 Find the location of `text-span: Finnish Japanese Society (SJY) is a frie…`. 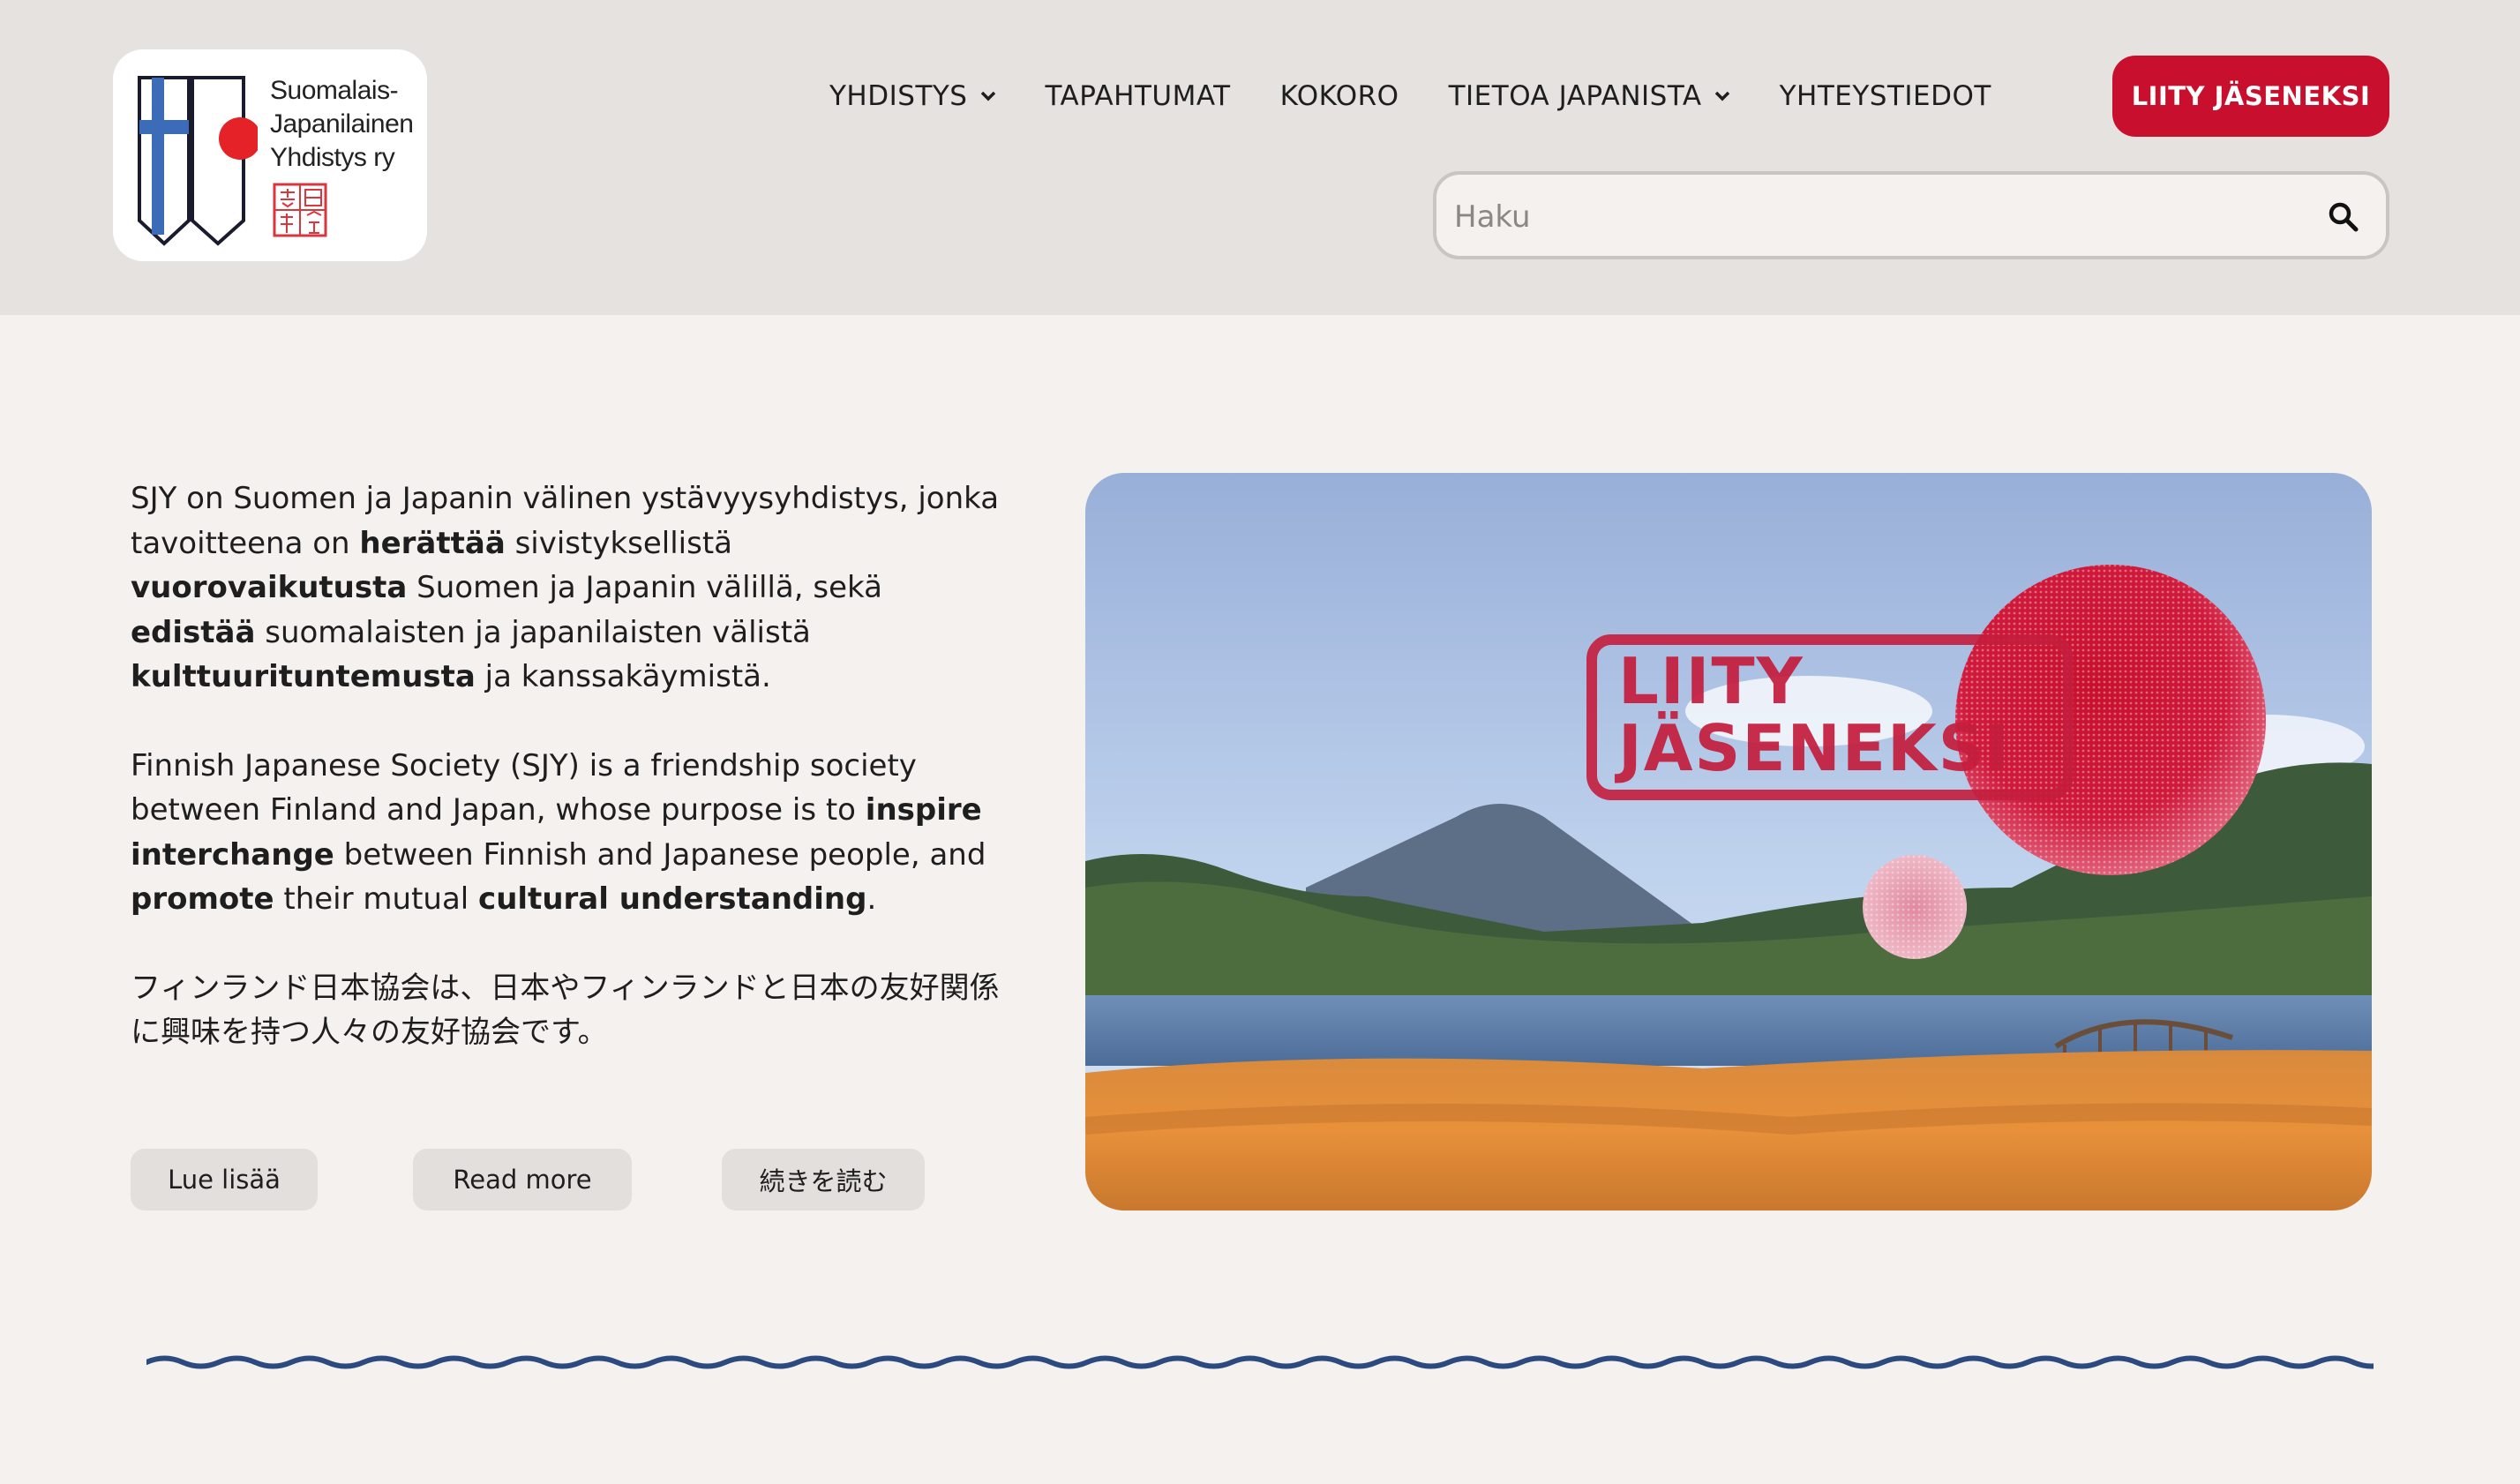

text-span: Finnish Japanese Society (SJY) is a frie… is located at coordinates (524, 787).